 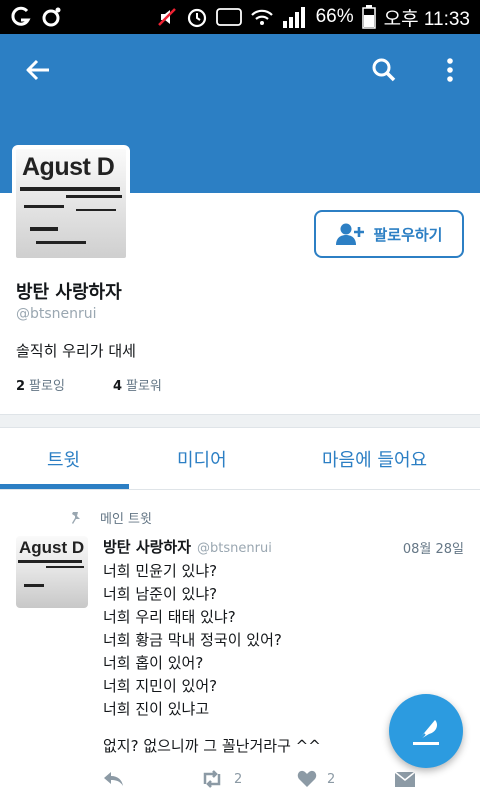 I want to click on tweet-line: 너희 지민이 있어?, so click(x=160, y=686).